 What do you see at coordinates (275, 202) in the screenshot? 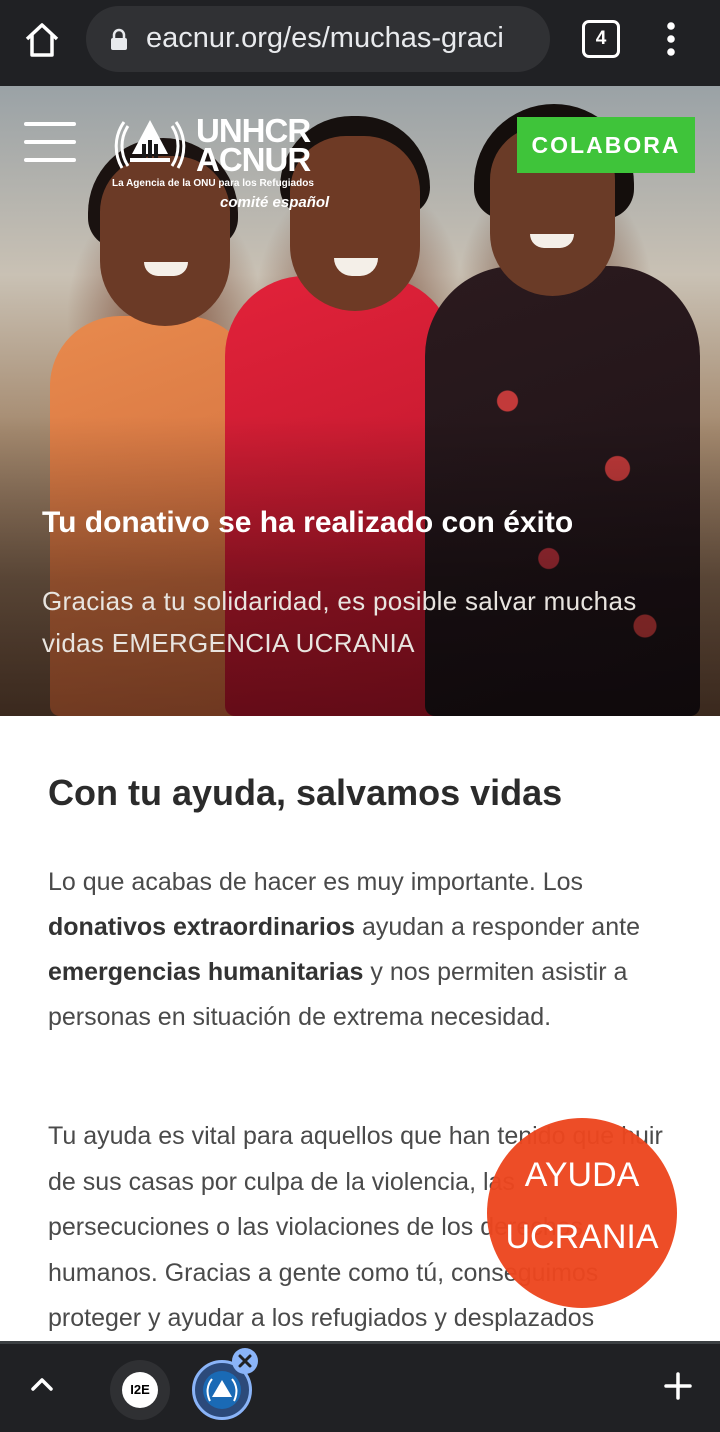
I see `logo-subtitle: comité español` at bounding box center [275, 202].